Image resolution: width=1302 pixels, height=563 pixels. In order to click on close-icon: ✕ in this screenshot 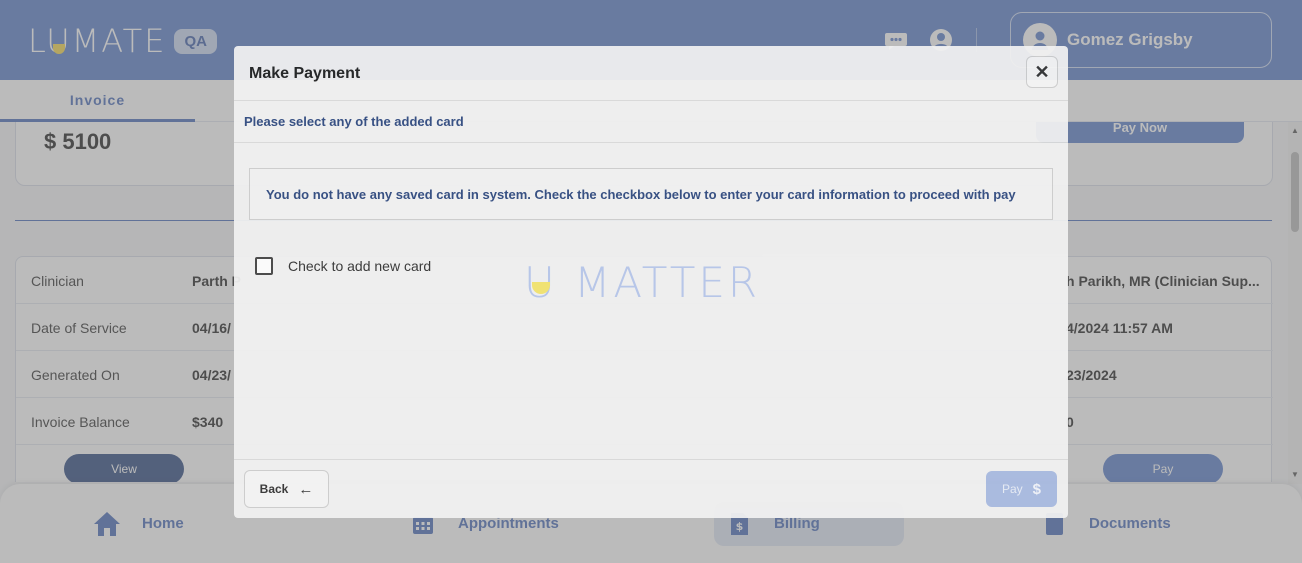, I will do `click(1042, 71)`.